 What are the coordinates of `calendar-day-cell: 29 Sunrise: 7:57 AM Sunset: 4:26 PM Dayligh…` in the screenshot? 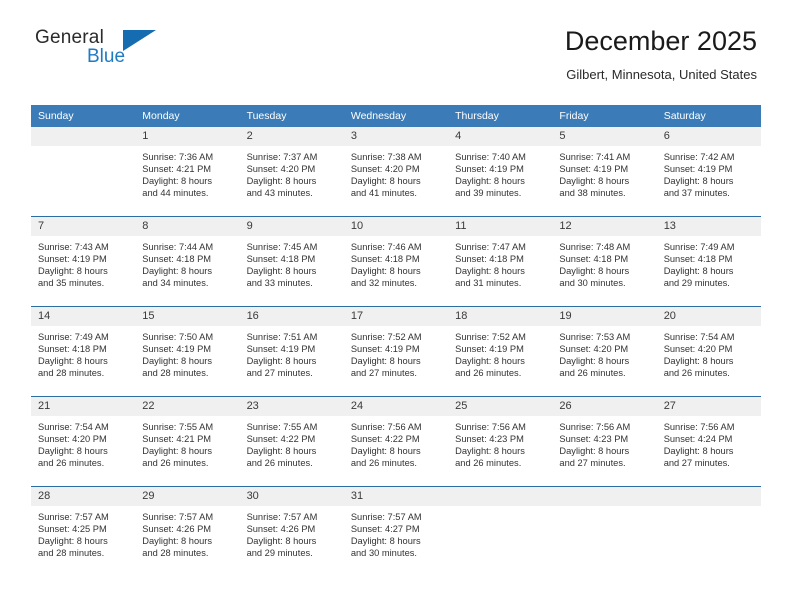 It's located at (187, 531).